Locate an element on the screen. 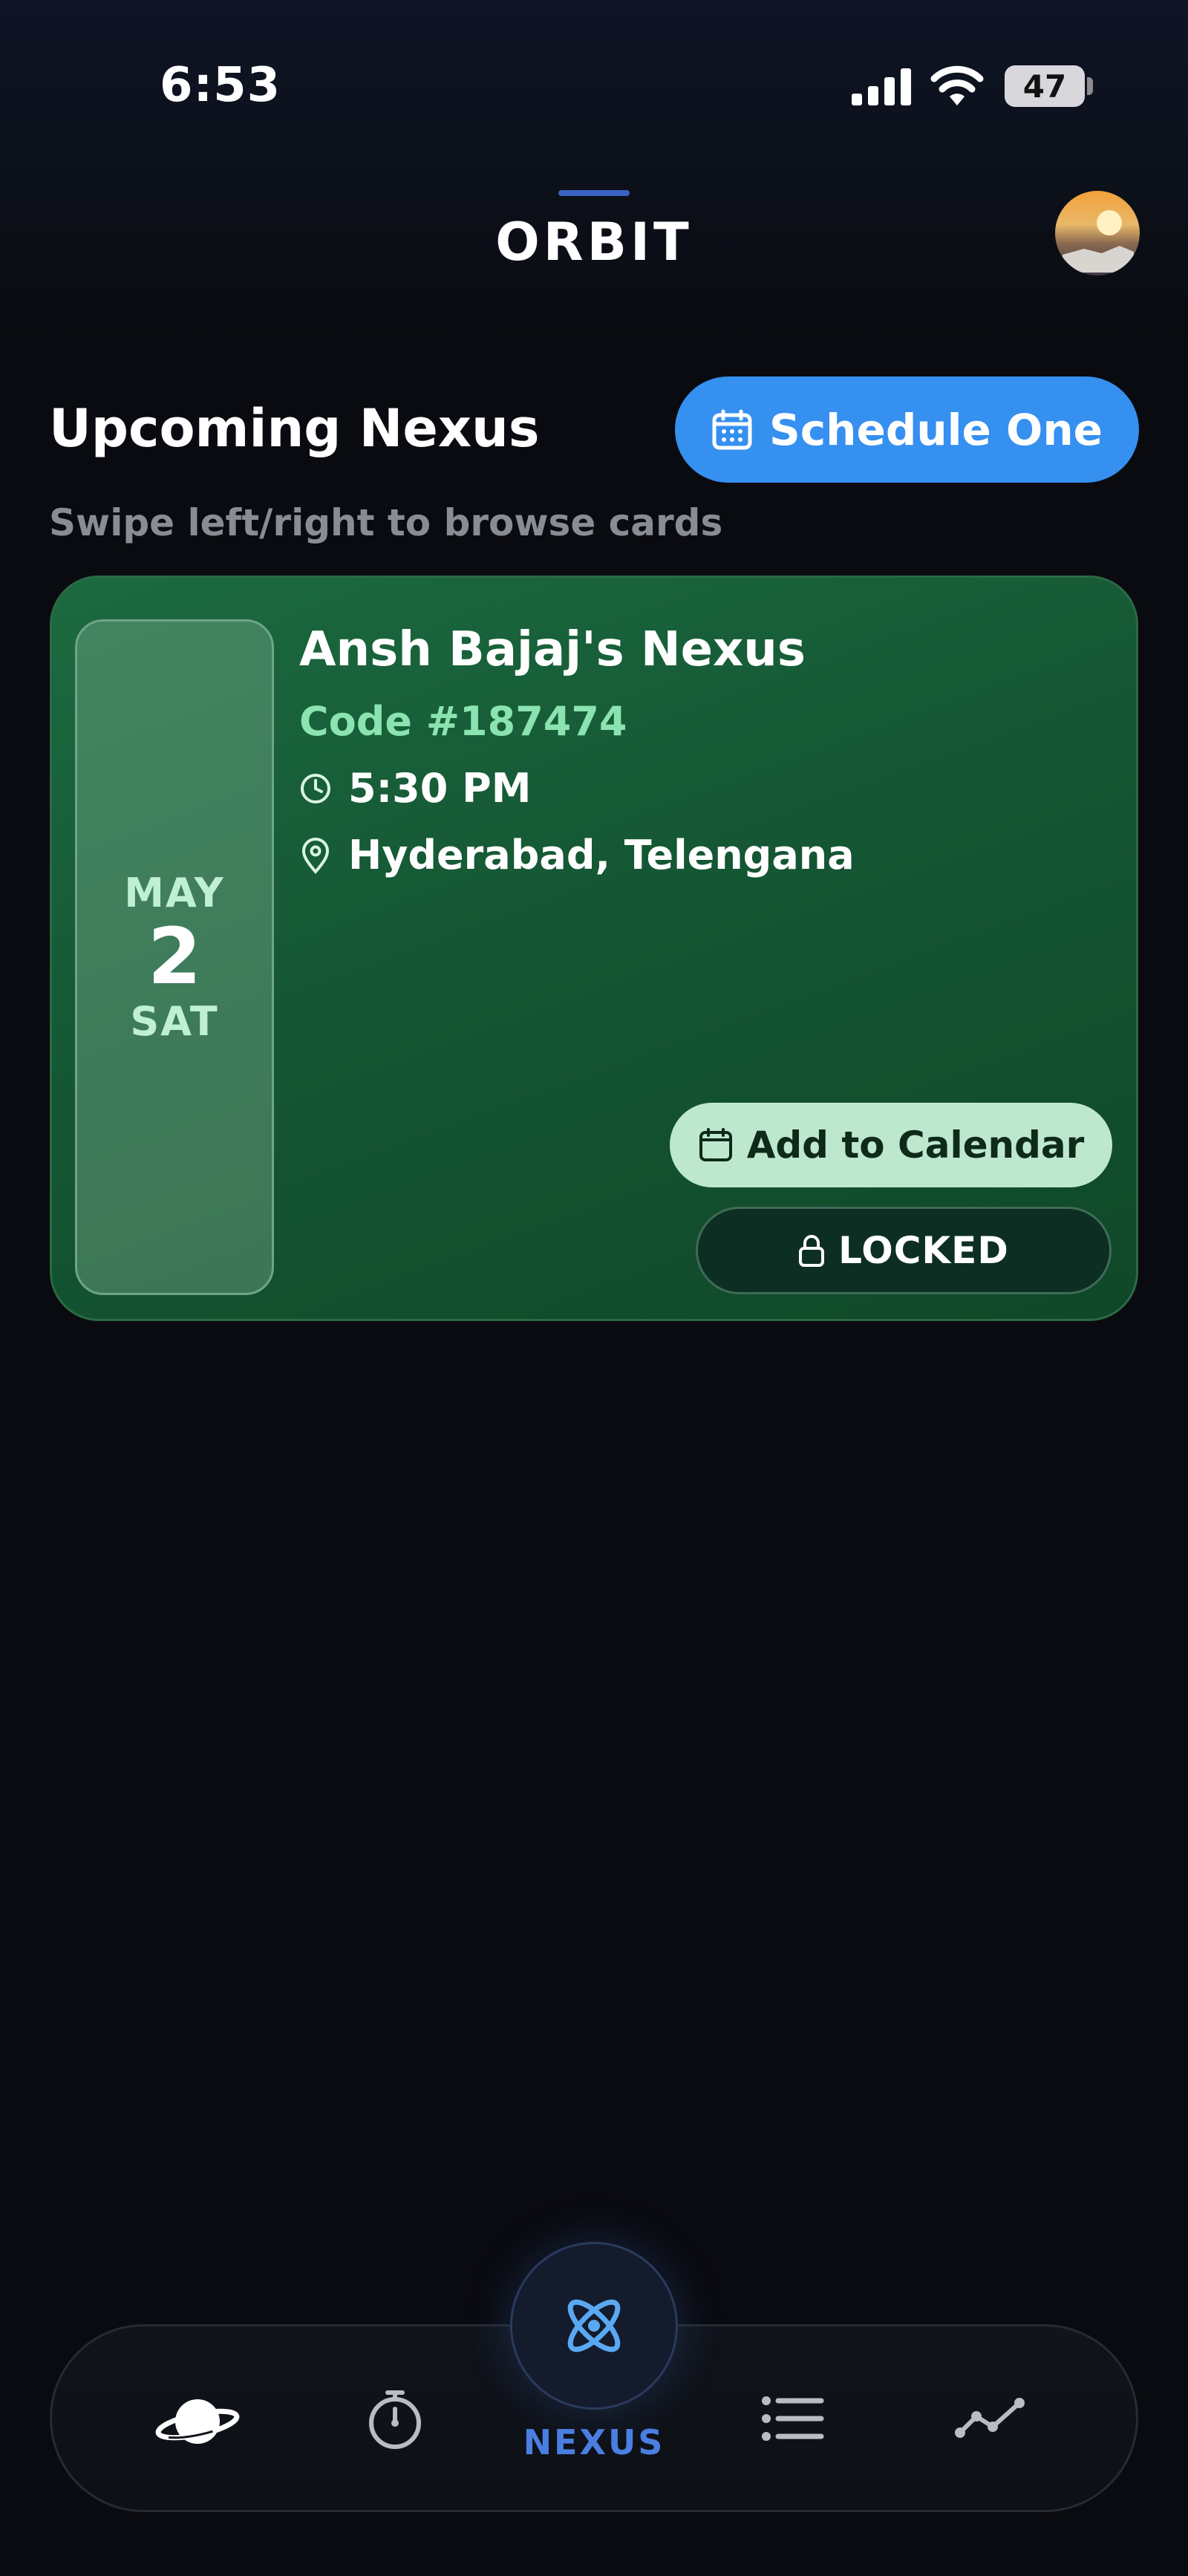  calendar-outline-icon is located at coordinates (716, 1144).